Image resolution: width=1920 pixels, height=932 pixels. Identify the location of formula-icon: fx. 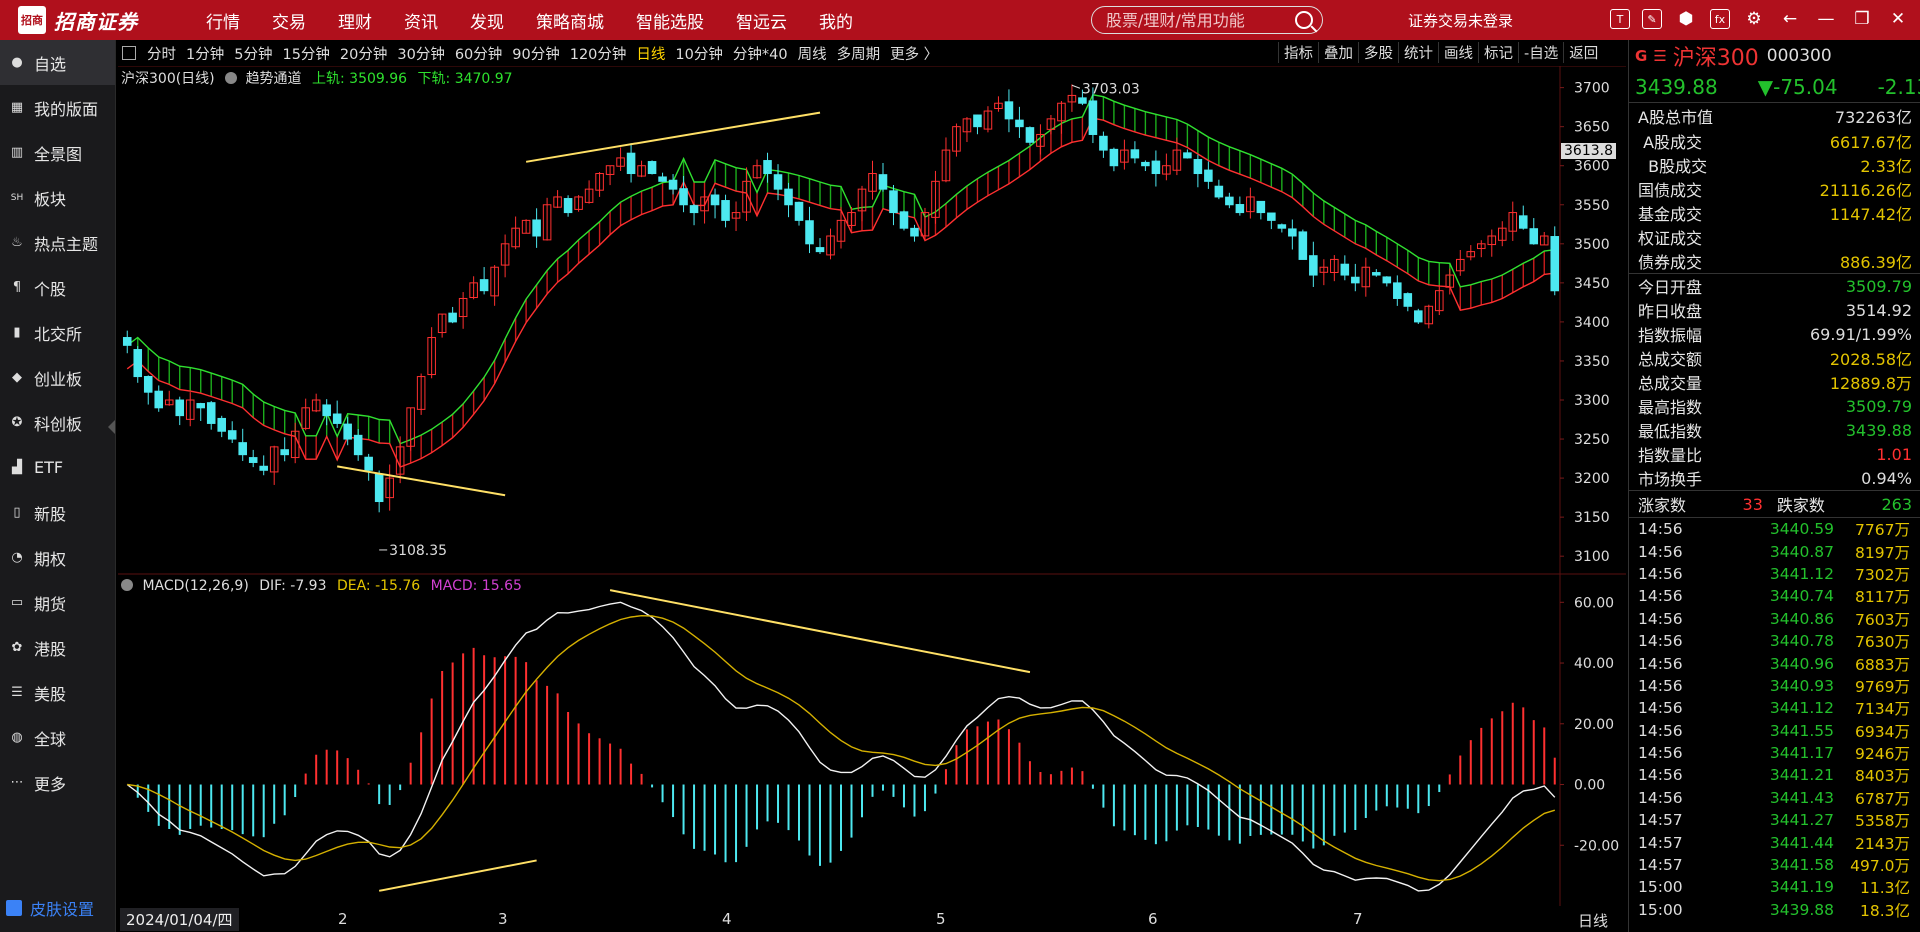
(1720, 19).